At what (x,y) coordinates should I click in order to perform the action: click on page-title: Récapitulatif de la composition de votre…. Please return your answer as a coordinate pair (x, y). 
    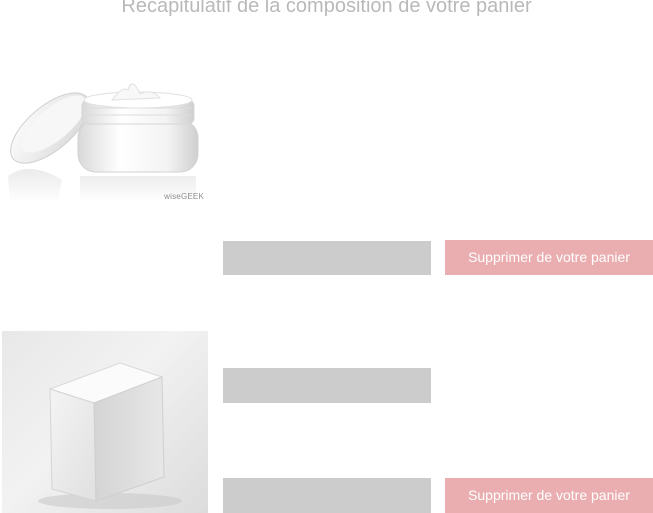
    Looking at the image, I should click on (326, 8).